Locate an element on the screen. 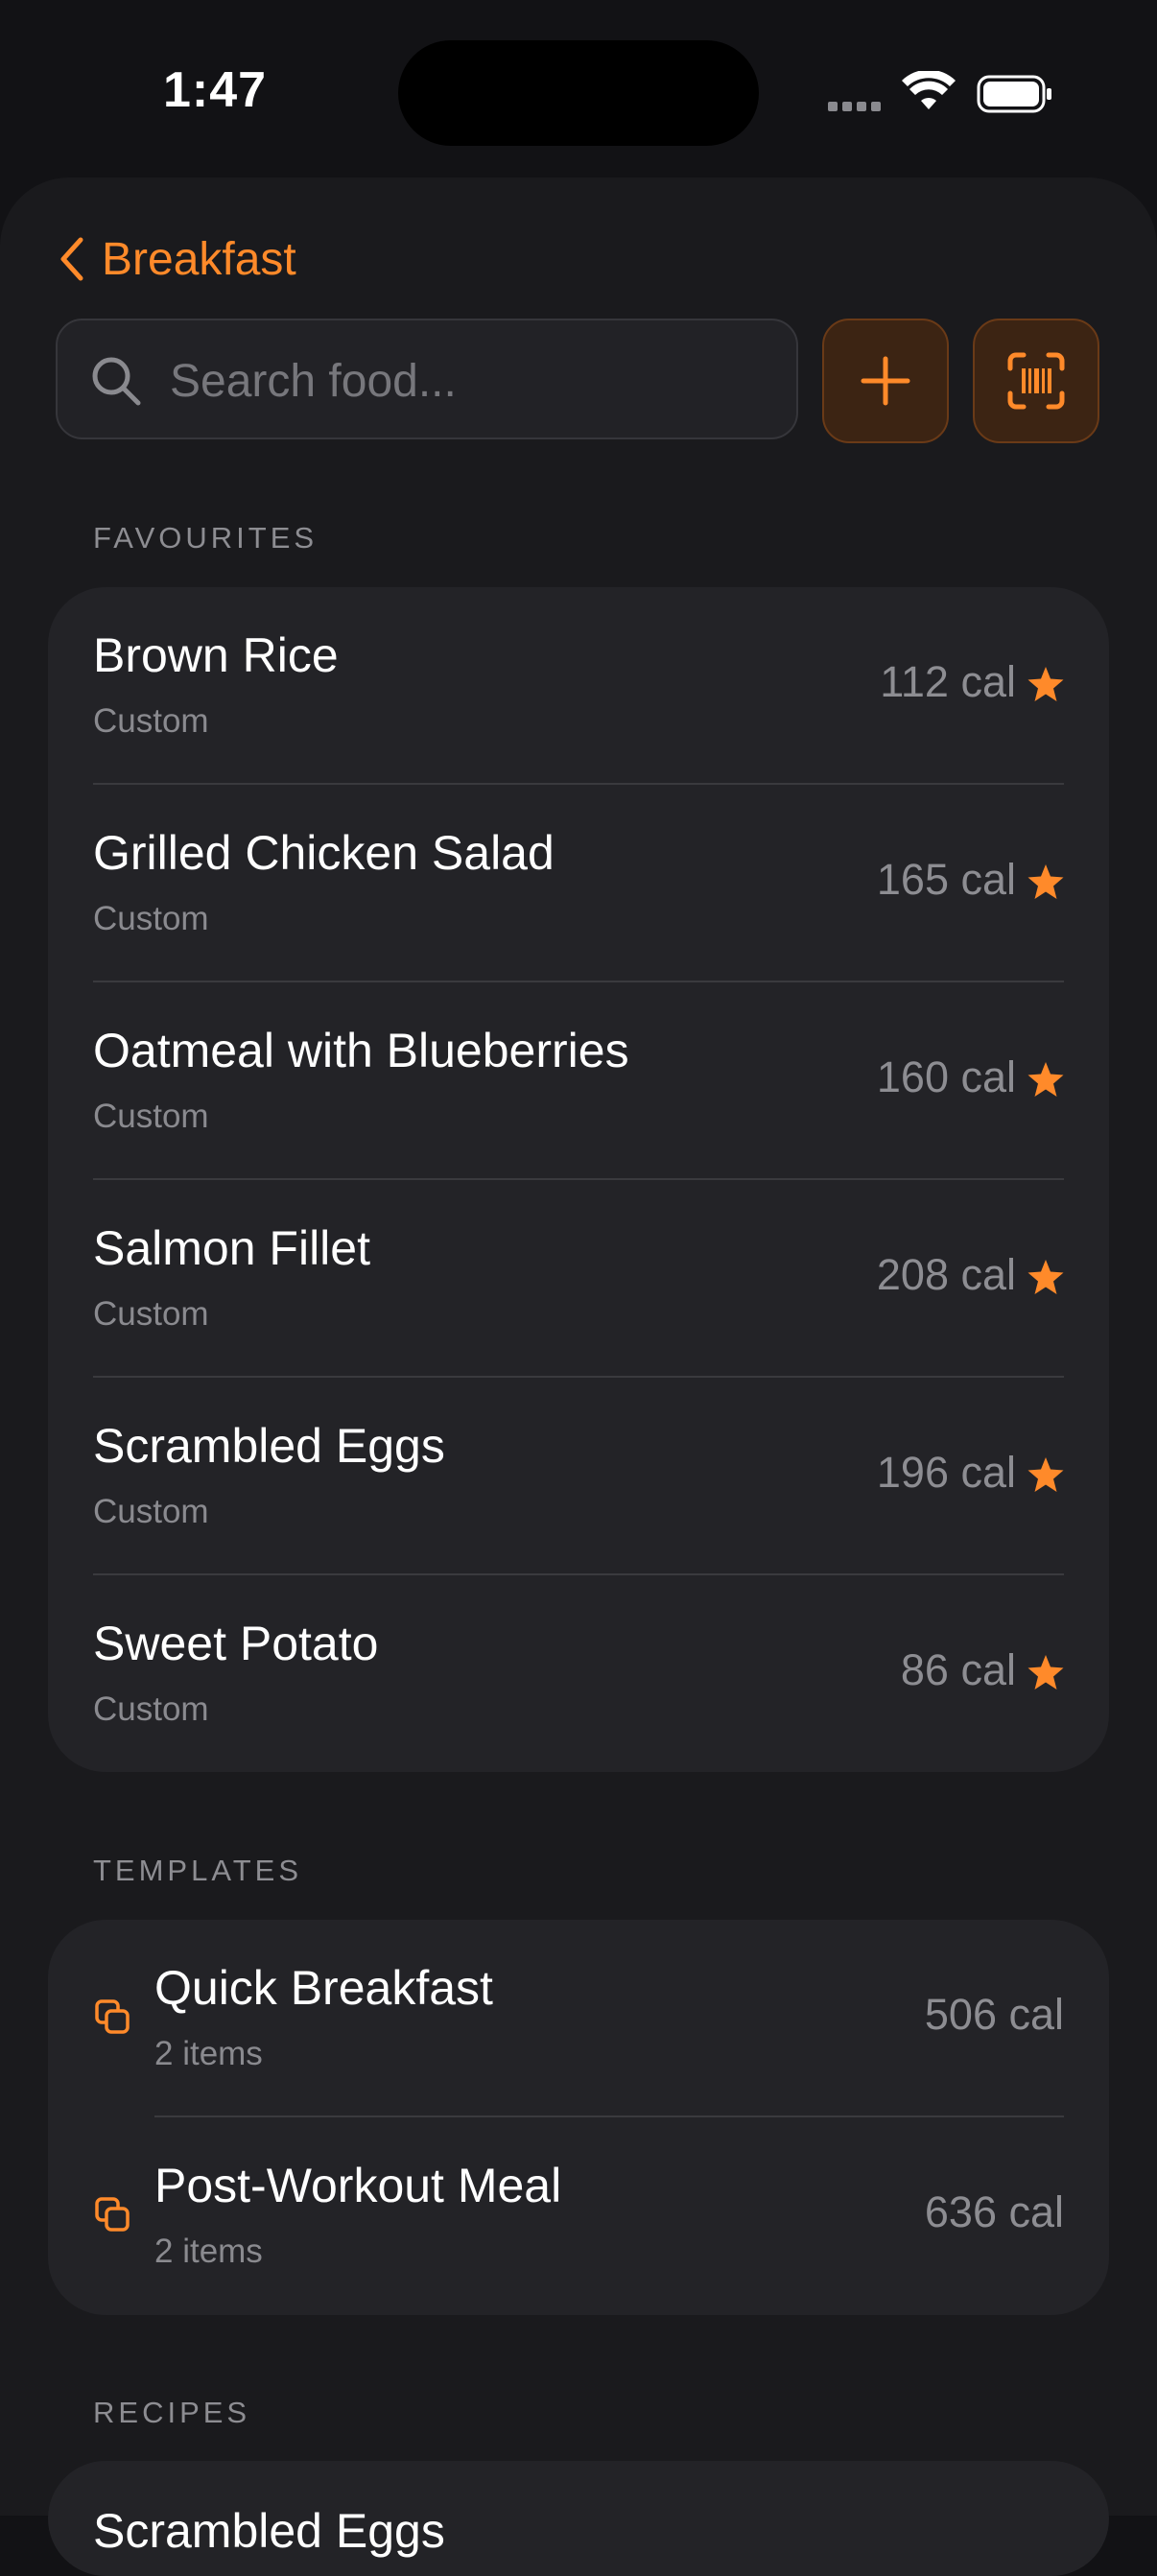 The image size is (1157, 2576). food-name: Grilled Chicken Salad is located at coordinates (324, 853).